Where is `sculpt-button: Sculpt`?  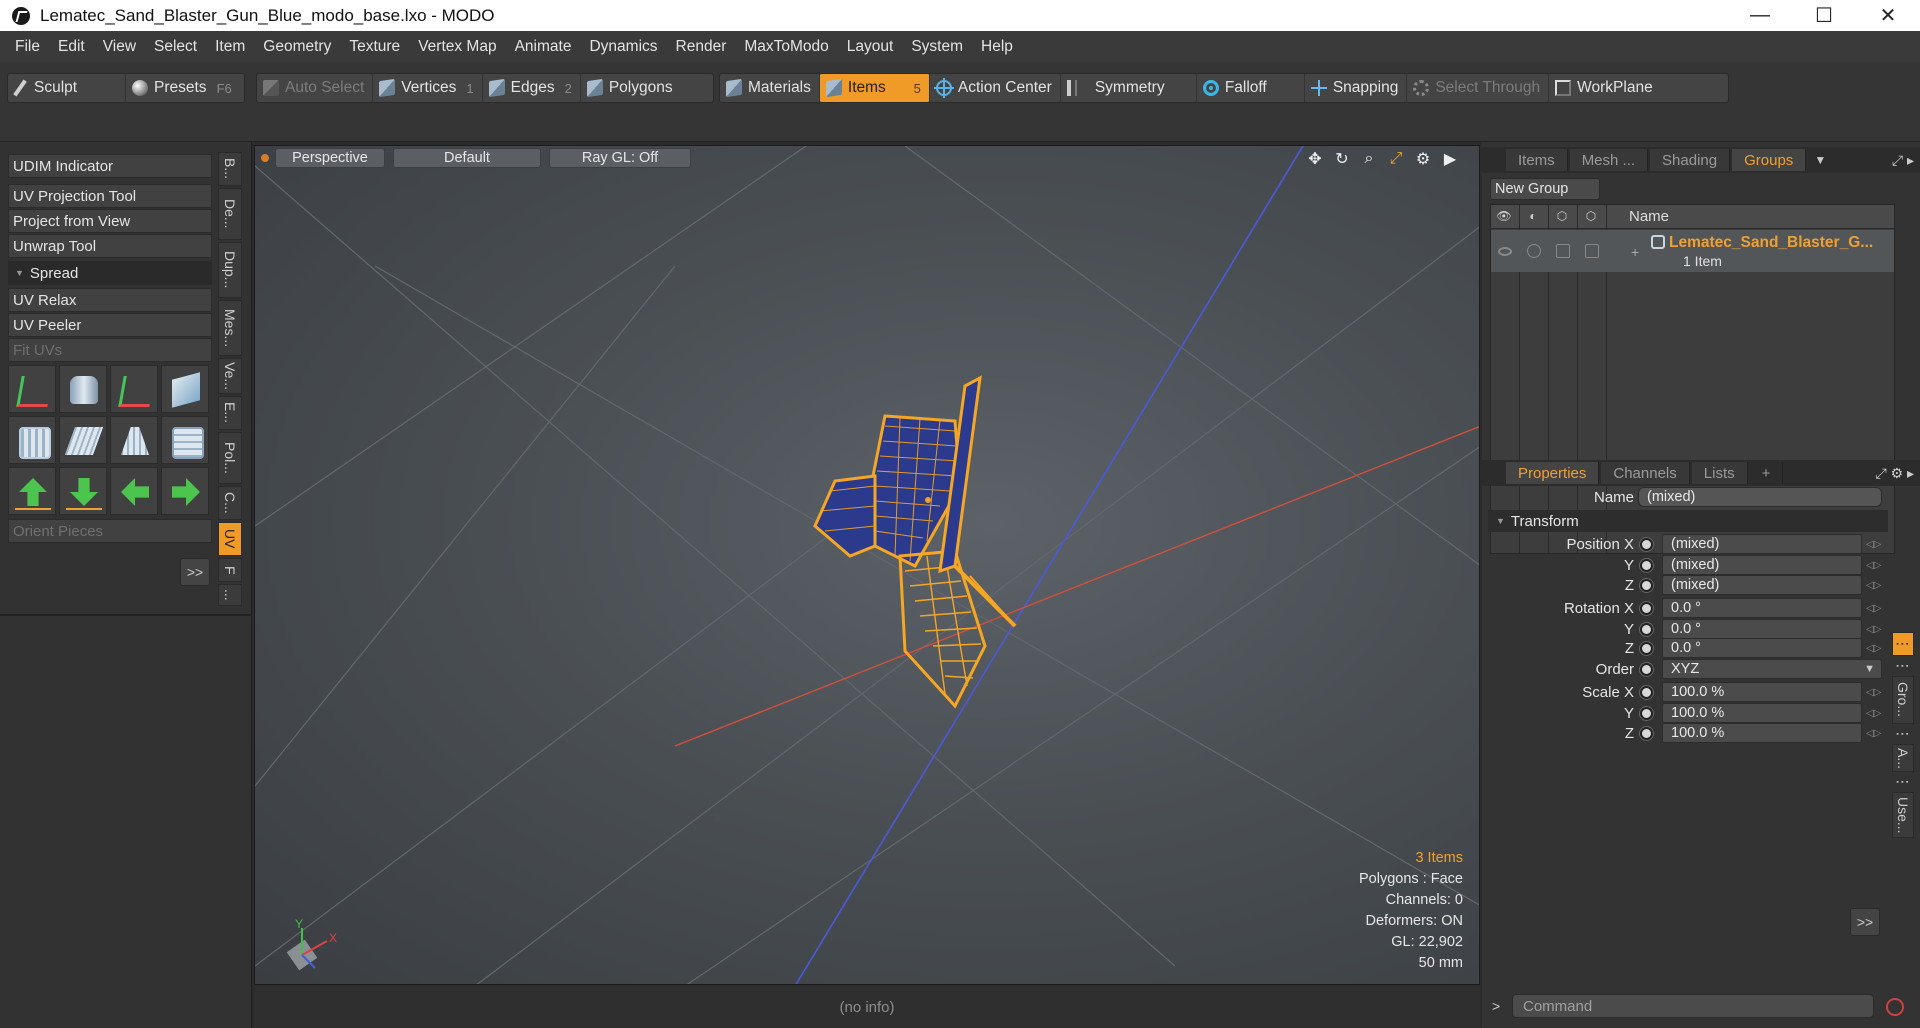 sculpt-button: Sculpt is located at coordinates (67, 88).